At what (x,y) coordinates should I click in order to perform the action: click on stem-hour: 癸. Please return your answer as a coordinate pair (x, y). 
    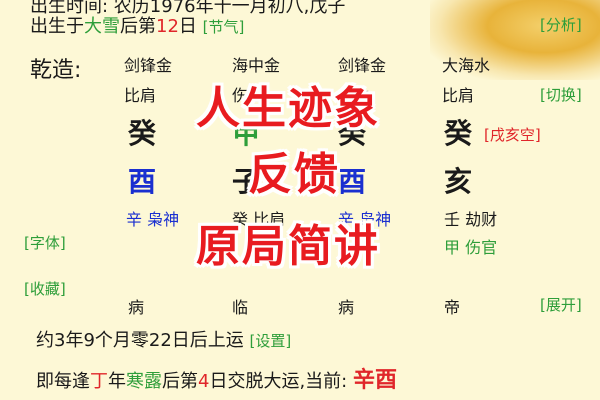
    Looking at the image, I should click on (458, 133).